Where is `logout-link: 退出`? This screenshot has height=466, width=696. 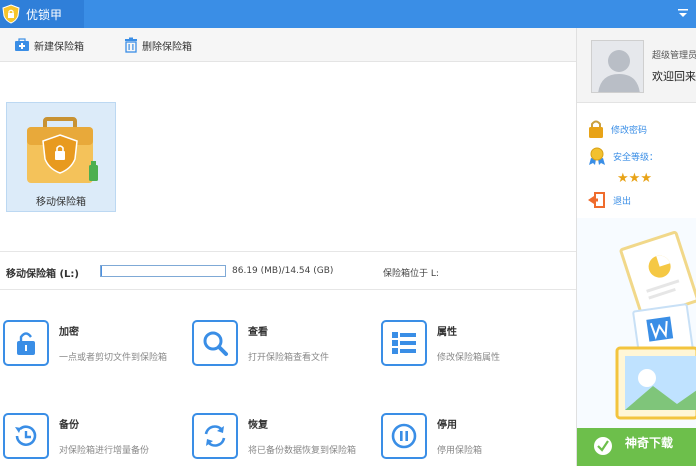 logout-link: 退出 is located at coordinates (609, 200).